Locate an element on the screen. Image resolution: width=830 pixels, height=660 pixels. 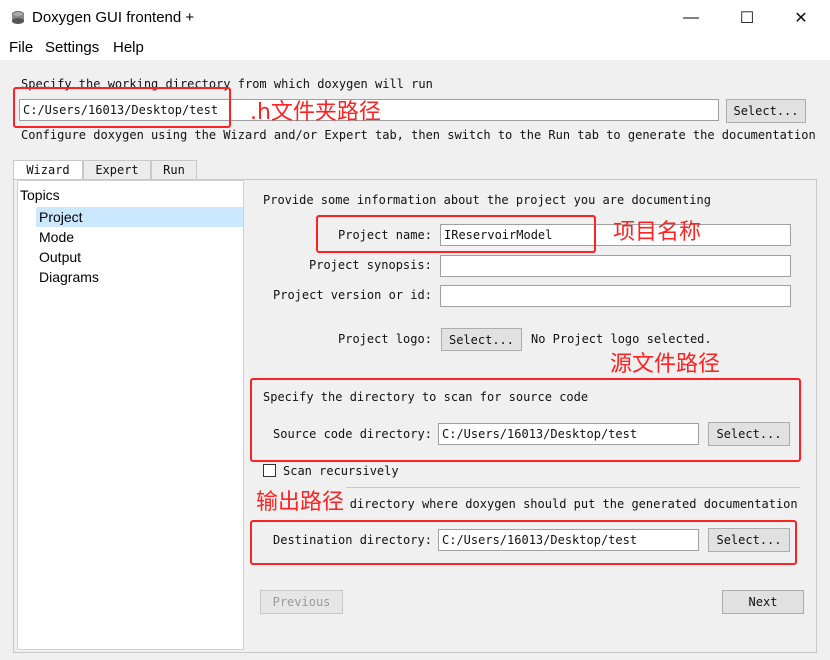
previous-button: Previous is located at coordinates (301, 602).